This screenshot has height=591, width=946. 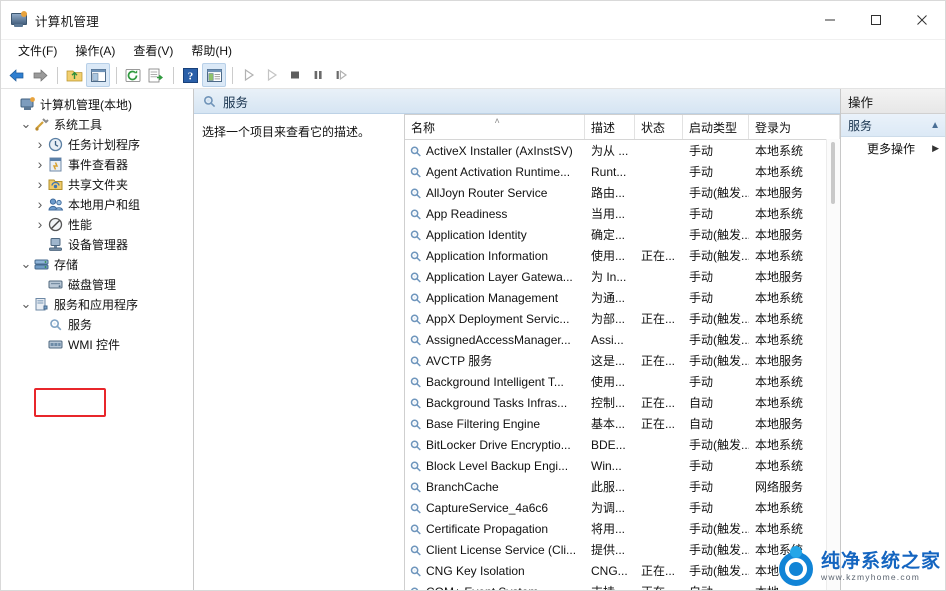 What do you see at coordinates (622, 171) in the screenshot?
I see `table-row: Agent Activation Runtime... Runt... 手动 本地系统` at bounding box center [622, 171].